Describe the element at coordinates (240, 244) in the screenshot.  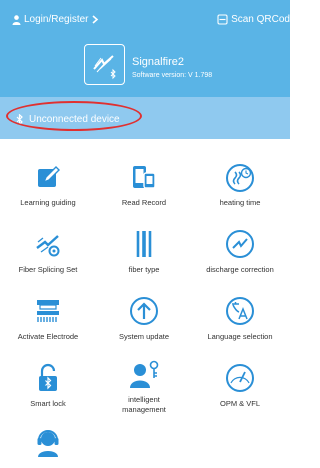
I see `discharge-icon` at that location.